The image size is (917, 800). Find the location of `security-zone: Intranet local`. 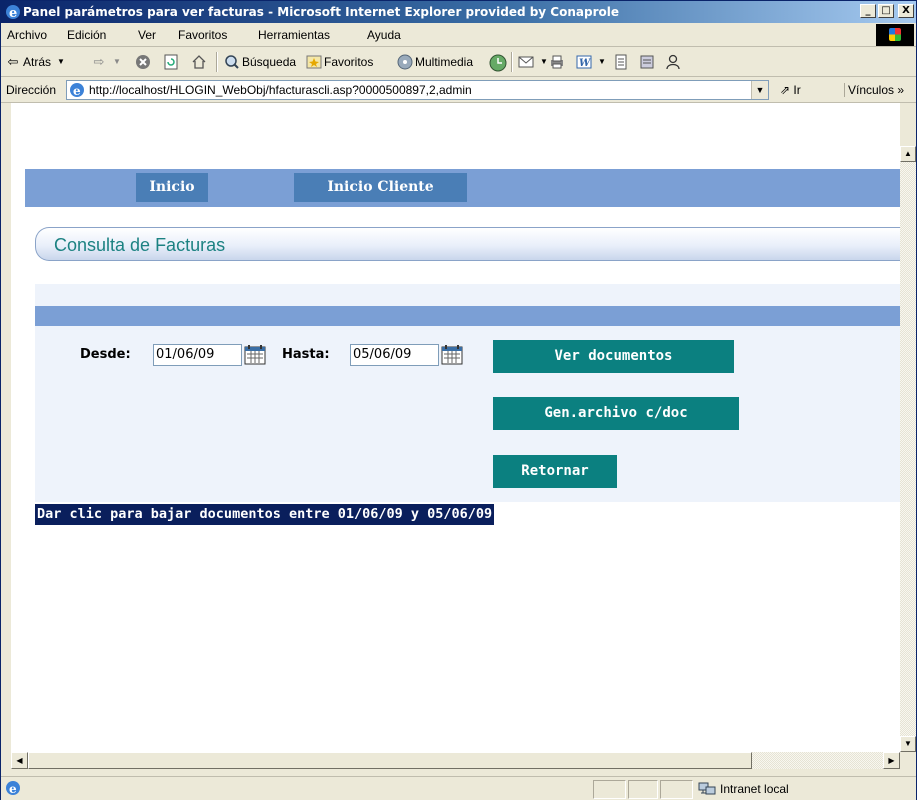

security-zone: Intranet local is located at coordinates (743, 789).